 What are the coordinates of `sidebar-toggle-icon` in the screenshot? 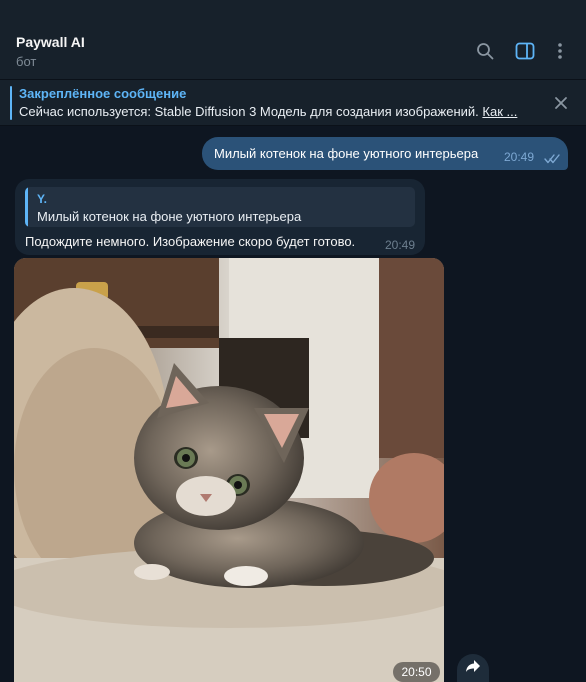 It's located at (525, 51).